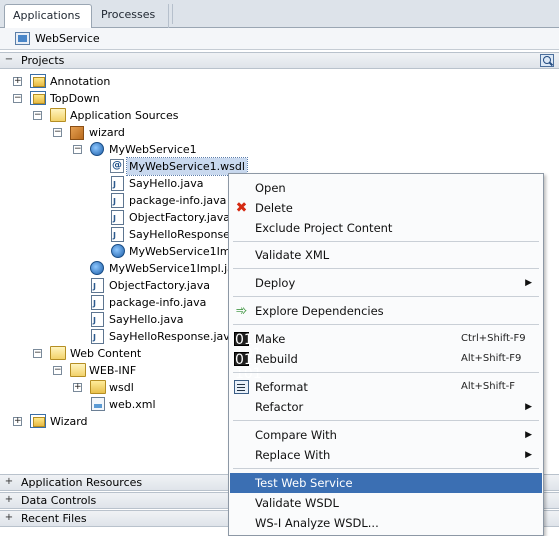 The width and height of the screenshot is (559, 536). I want to click on wsdl-file-icon: @, so click(117, 166).